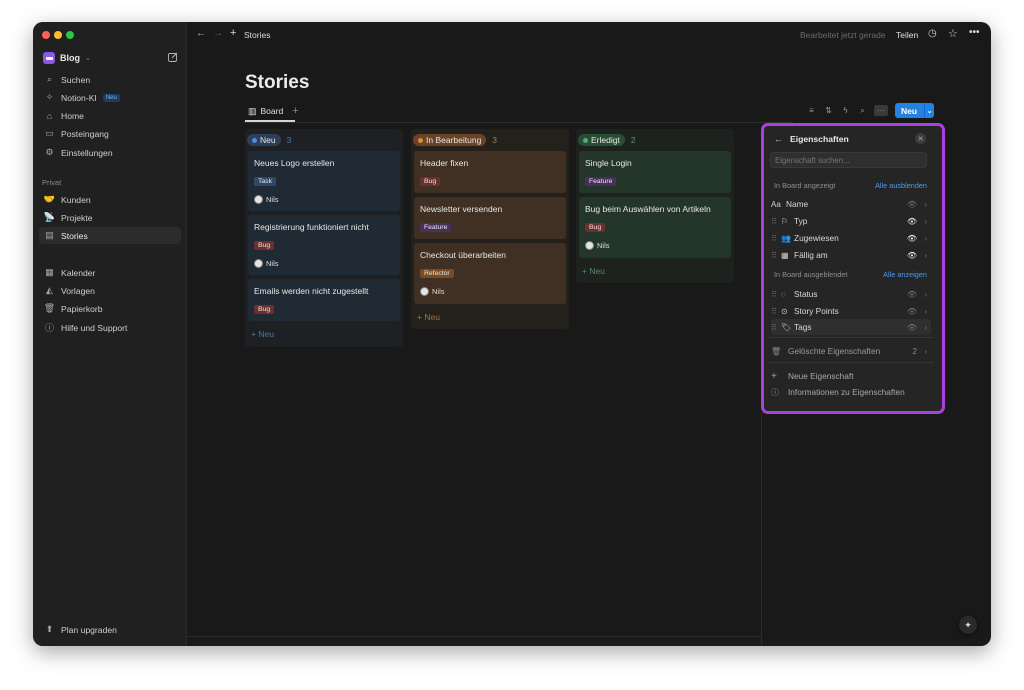 This screenshot has height=690, width=1024. Describe the element at coordinates (851, 238) in the screenshot. I see `property-row-zugewiesen: ⠿ 👥 Zugewiesen 👁 ›` at that location.